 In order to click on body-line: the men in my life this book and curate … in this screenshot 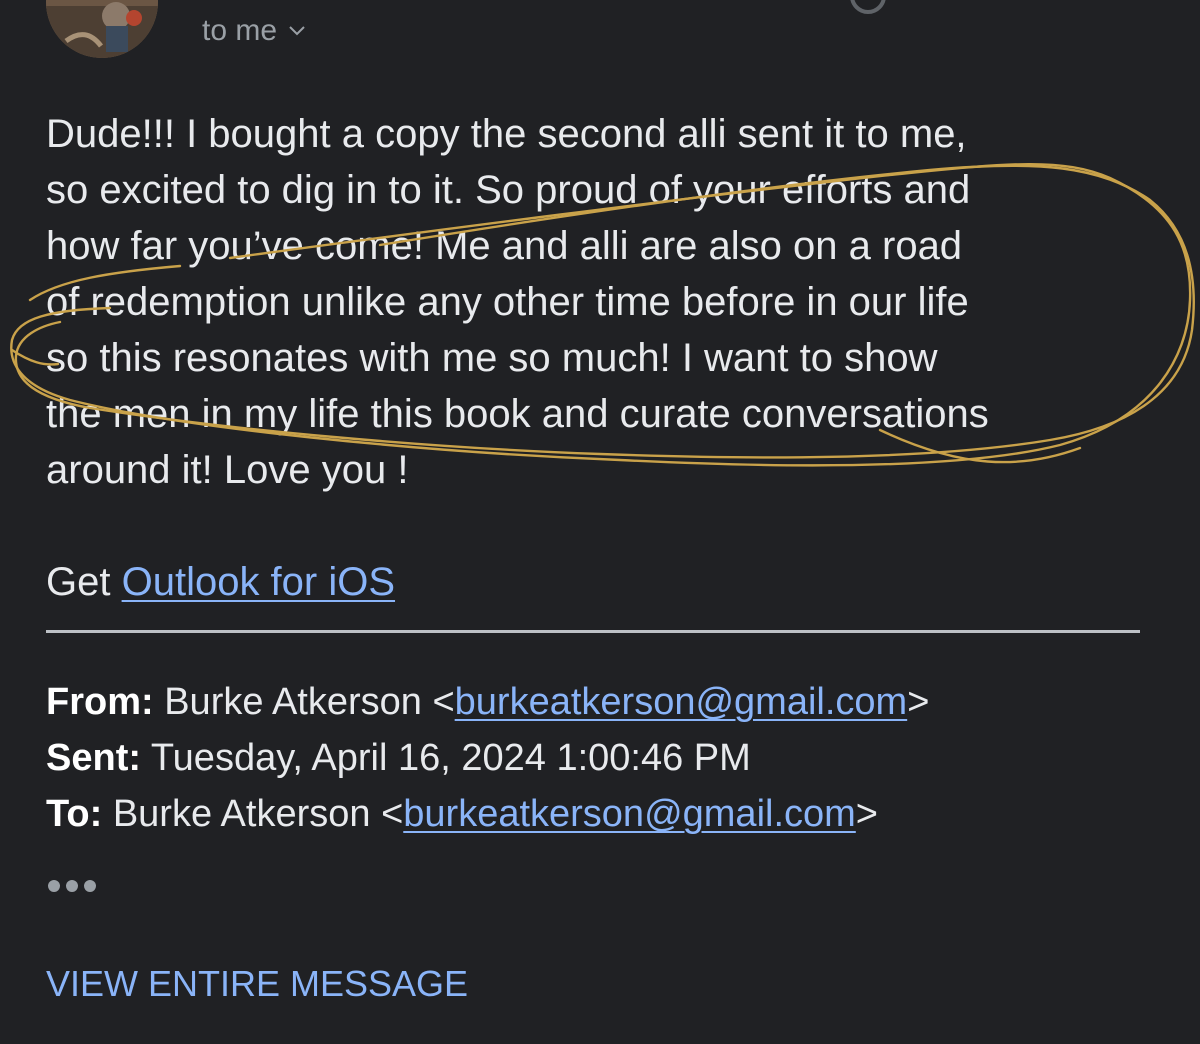, I will do `click(517, 414)`.